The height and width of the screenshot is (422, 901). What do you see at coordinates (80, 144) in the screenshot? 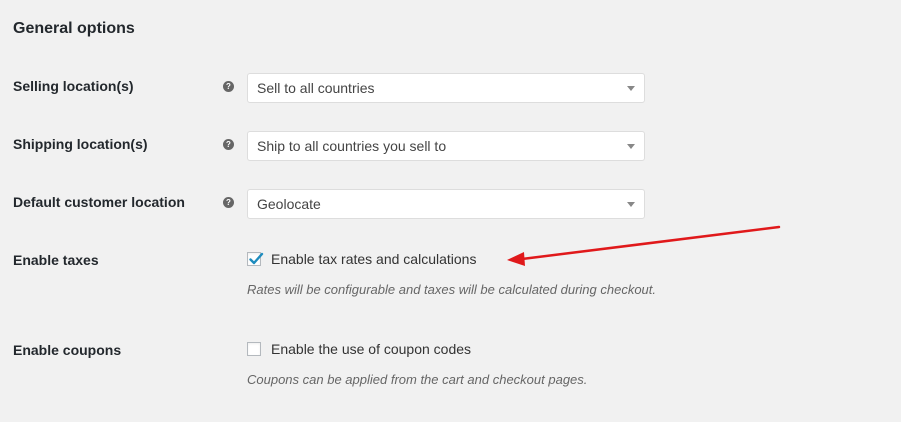
I see `shipping-location-label: Shipping location(s)` at bounding box center [80, 144].